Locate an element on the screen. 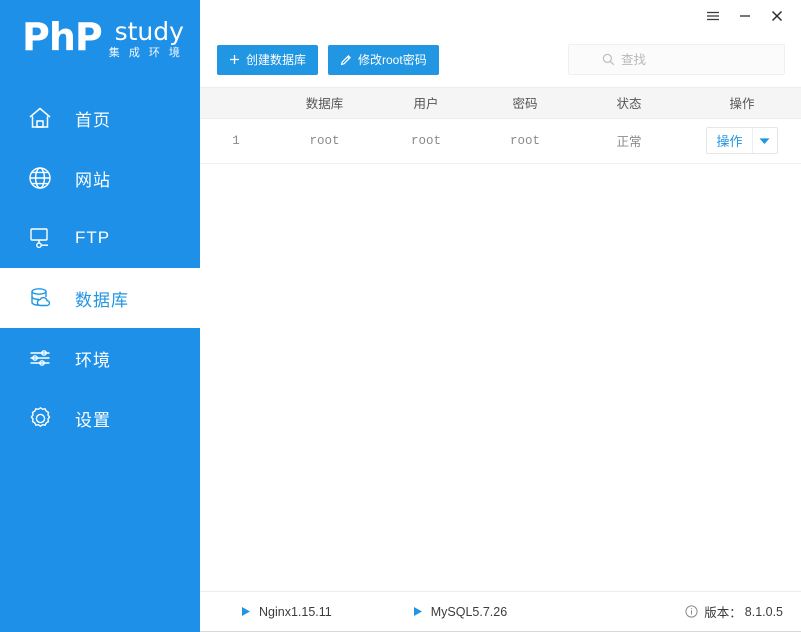 Image resolution: width=801 pixels, height=632 pixels. create-database-button: 创建数据库 is located at coordinates (268, 59).